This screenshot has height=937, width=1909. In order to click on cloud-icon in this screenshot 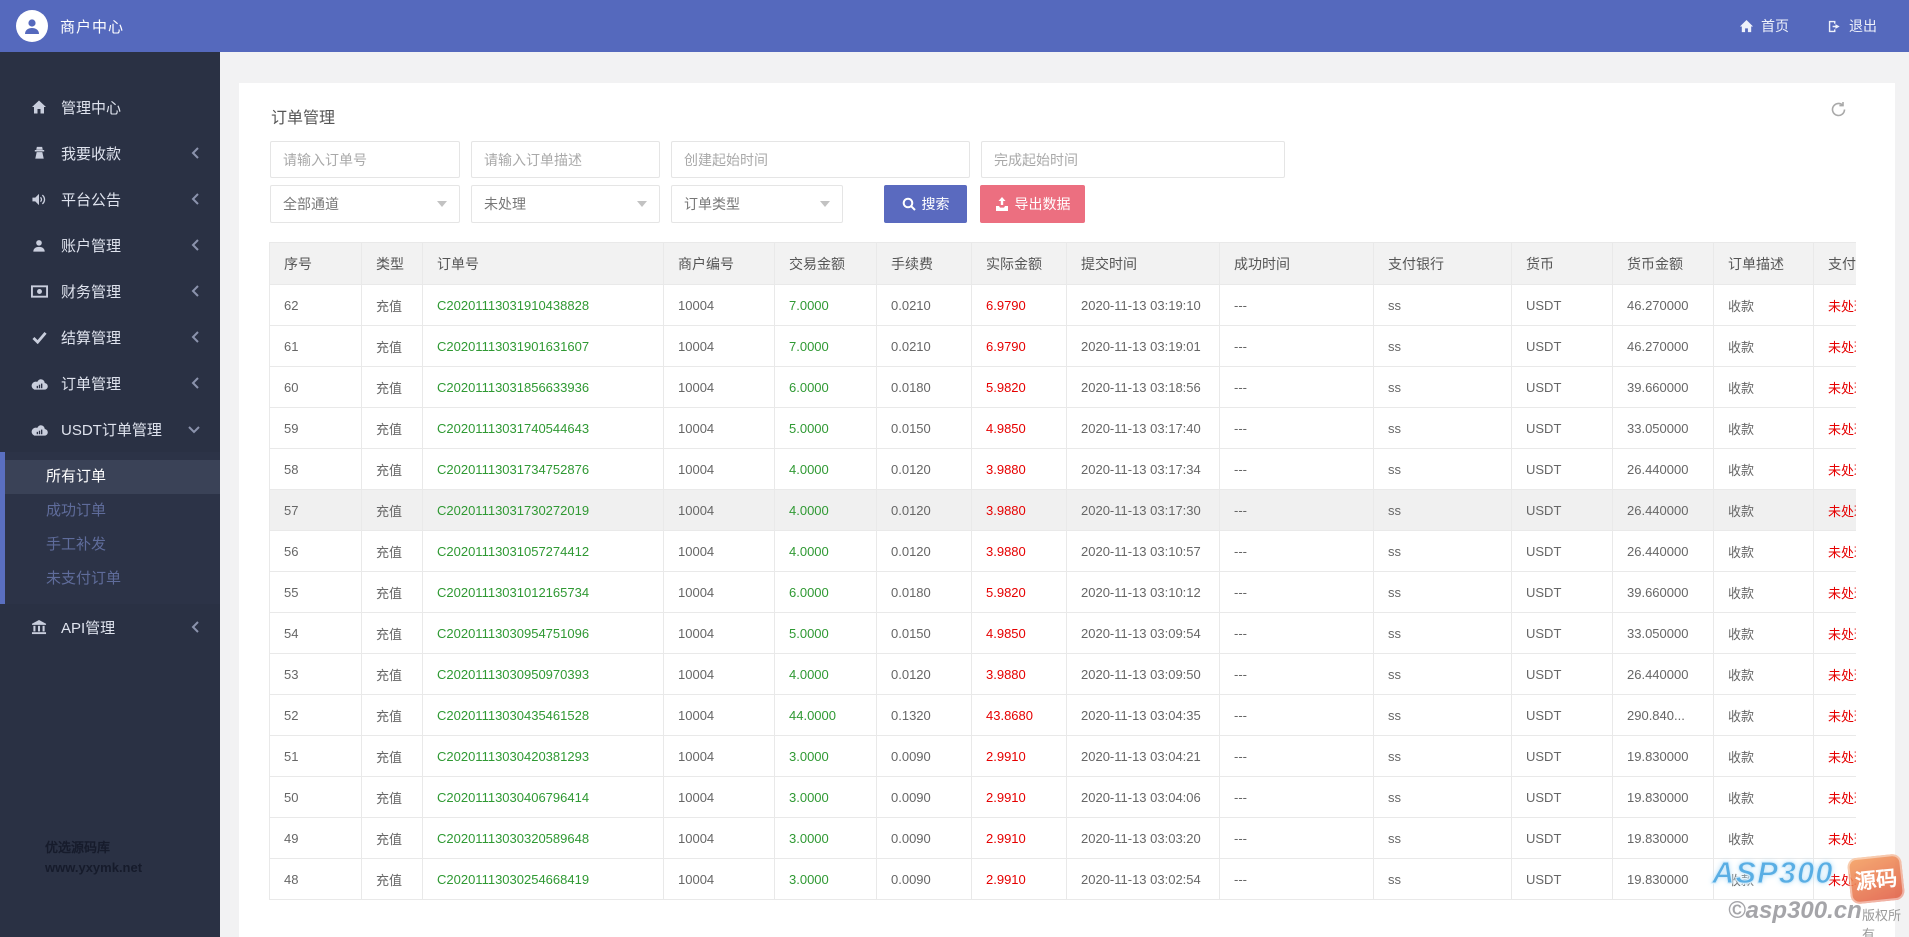, I will do `click(39, 383)`.